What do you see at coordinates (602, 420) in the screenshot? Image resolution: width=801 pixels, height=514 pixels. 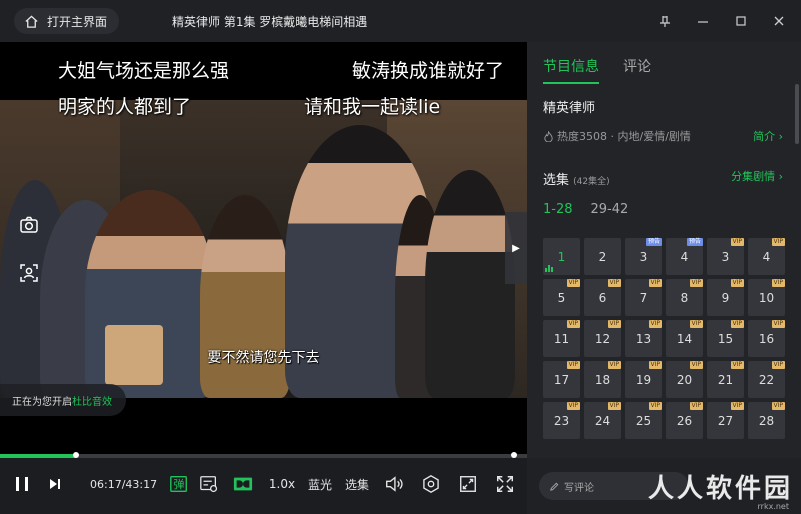 I see `episode-button: 24 VIP` at bounding box center [602, 420].